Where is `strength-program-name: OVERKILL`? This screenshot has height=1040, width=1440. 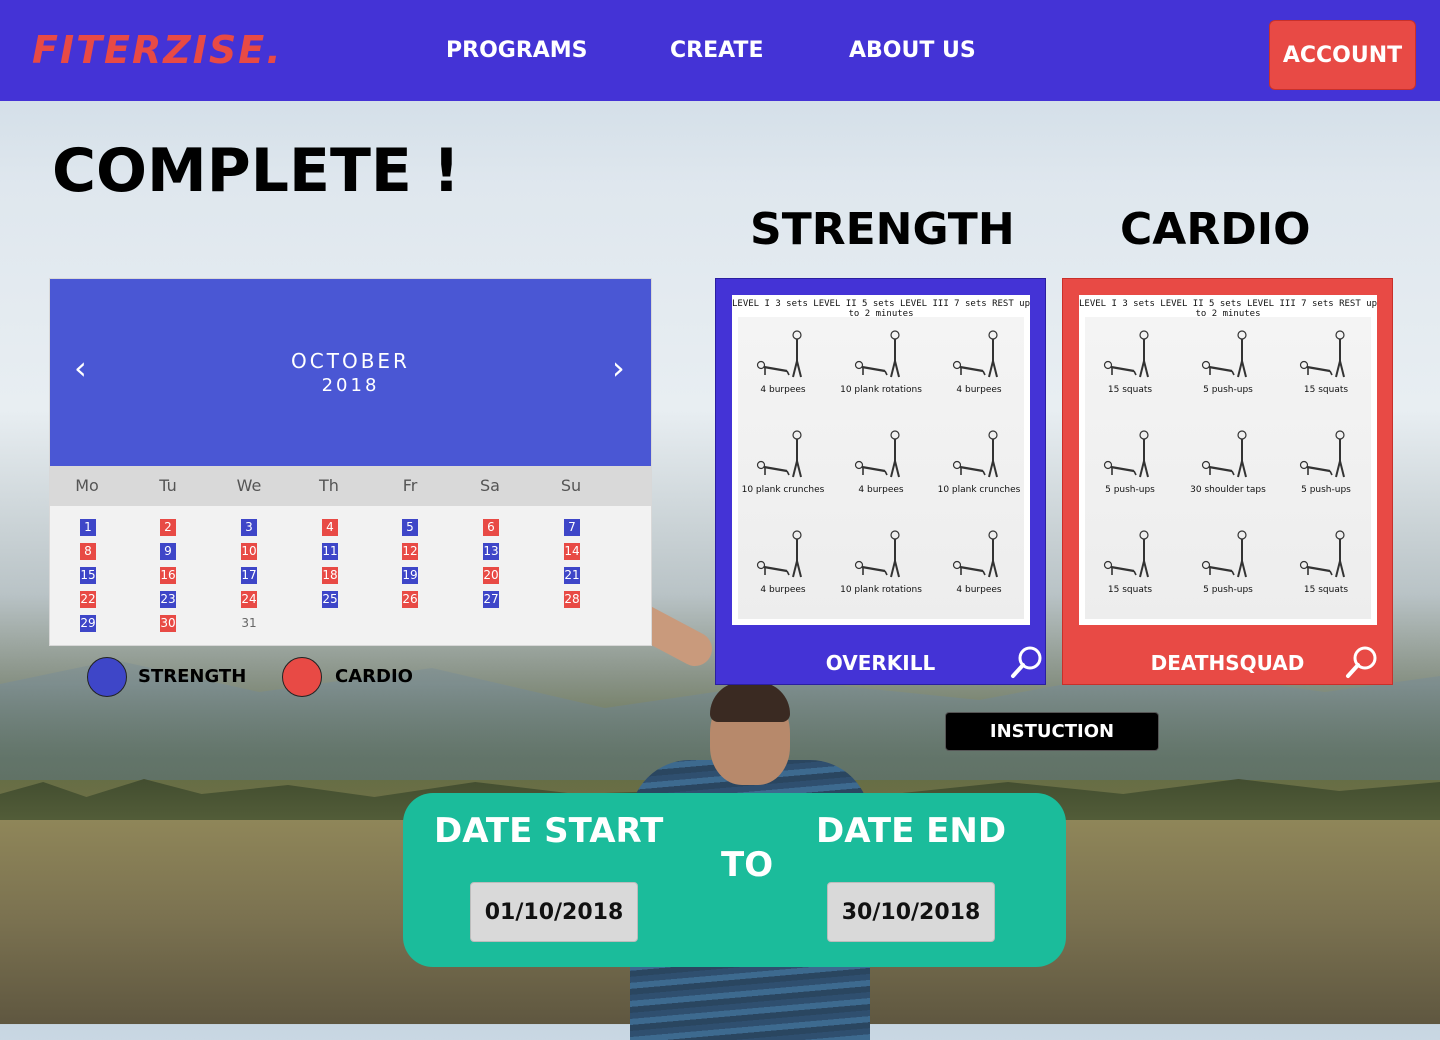
strength-program-name: OVERKILL is located at coordinates (880, 663).